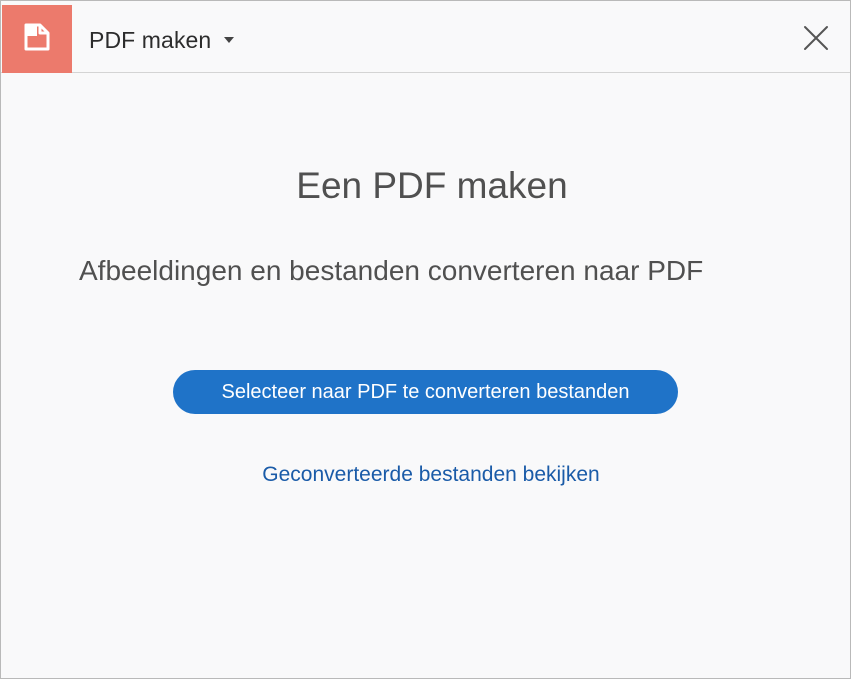  I want to click on tool-tile, so click(37, 39).